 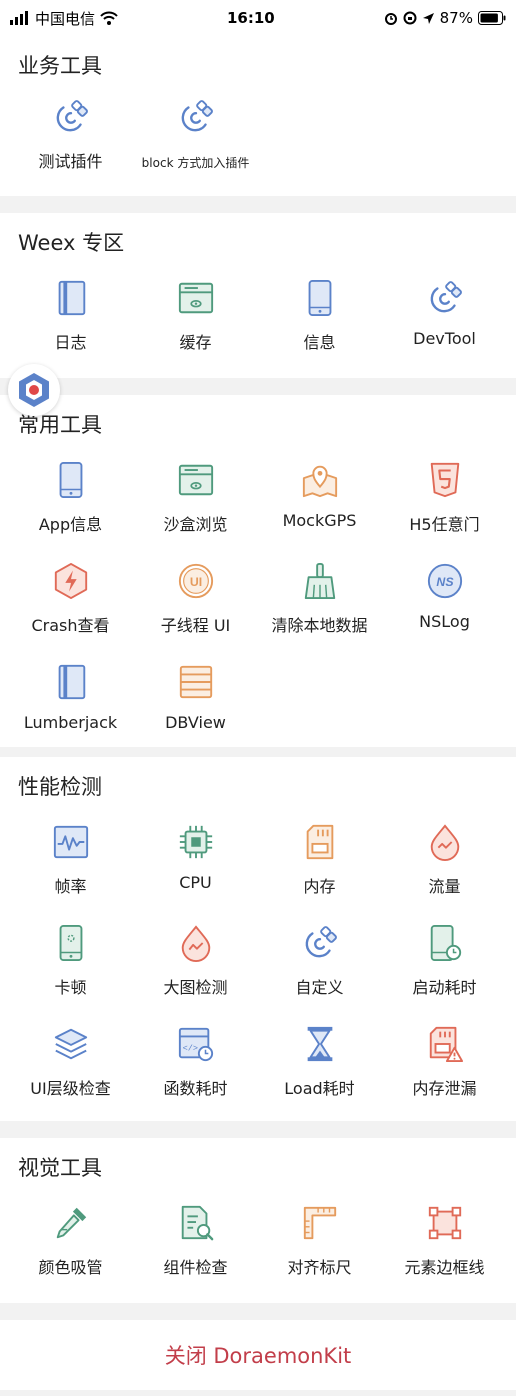 I want to click on tool-label: 日志, so click(x=70, y=342).